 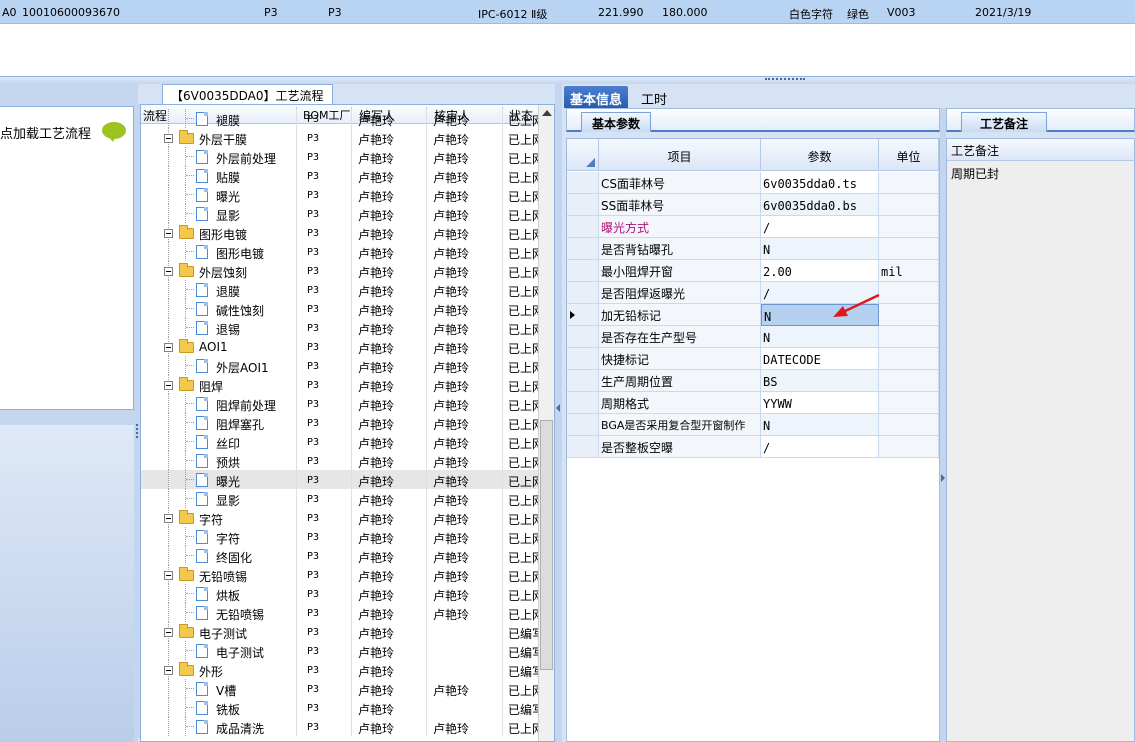 I want to click on tree-row: AOI1 P3 卢艳玲 卢艳玲 已上网, so click(x=341, y=346).